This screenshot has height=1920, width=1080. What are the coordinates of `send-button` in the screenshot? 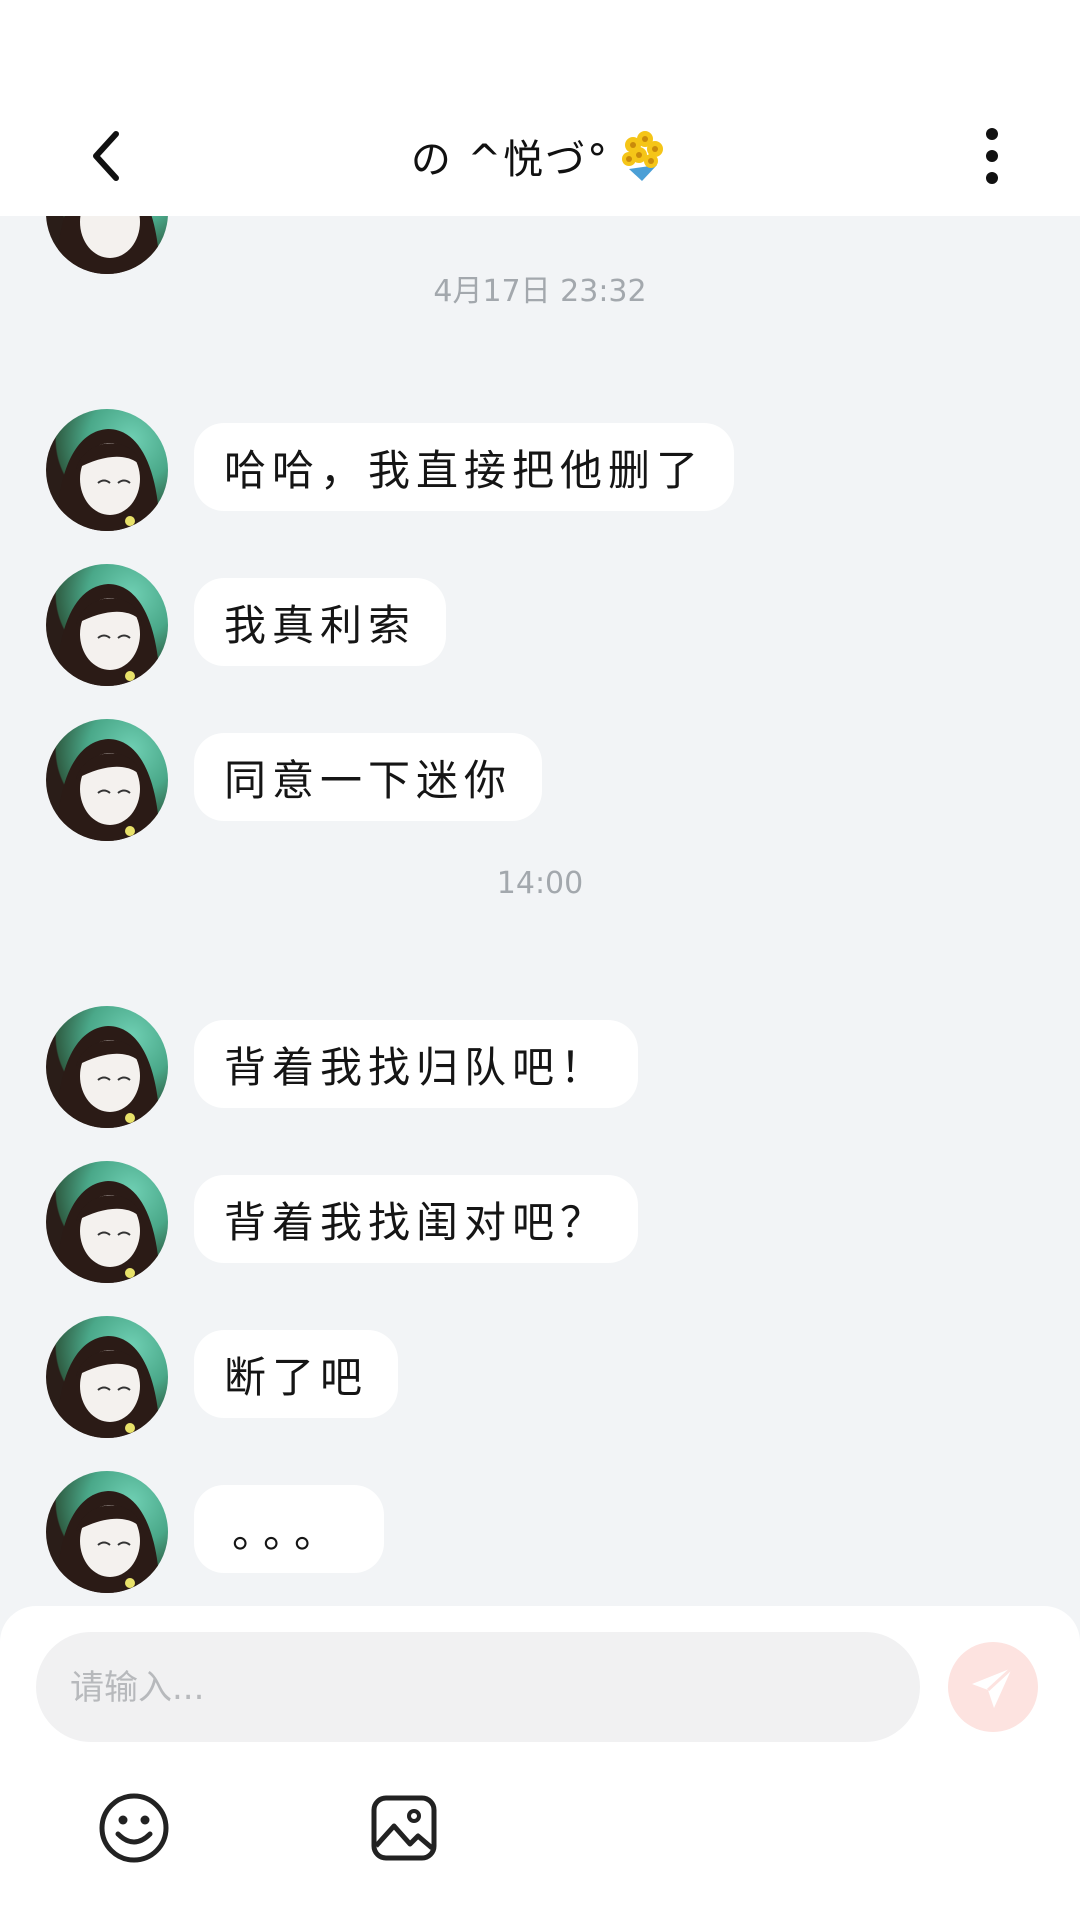 It's located at (993, 1687).